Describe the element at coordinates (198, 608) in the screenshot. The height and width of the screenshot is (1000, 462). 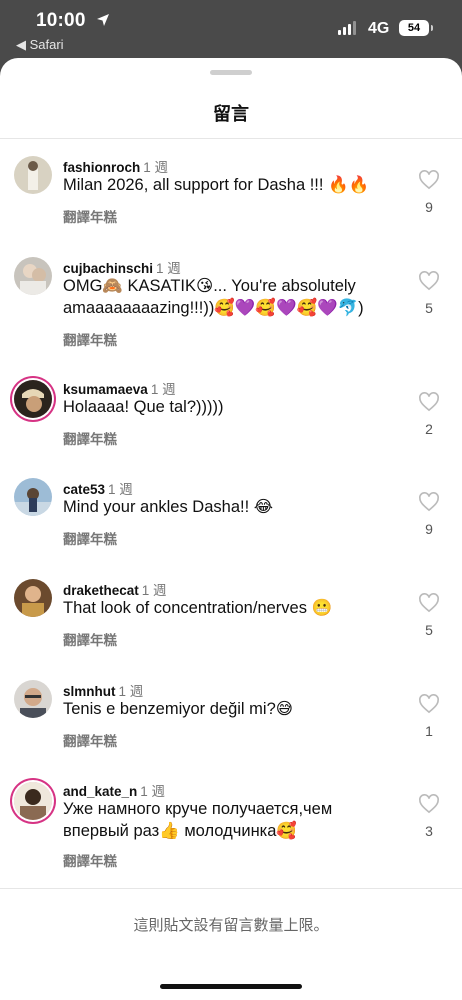
I see `comment-text: That look of concentration/nerves 😬` at that location.